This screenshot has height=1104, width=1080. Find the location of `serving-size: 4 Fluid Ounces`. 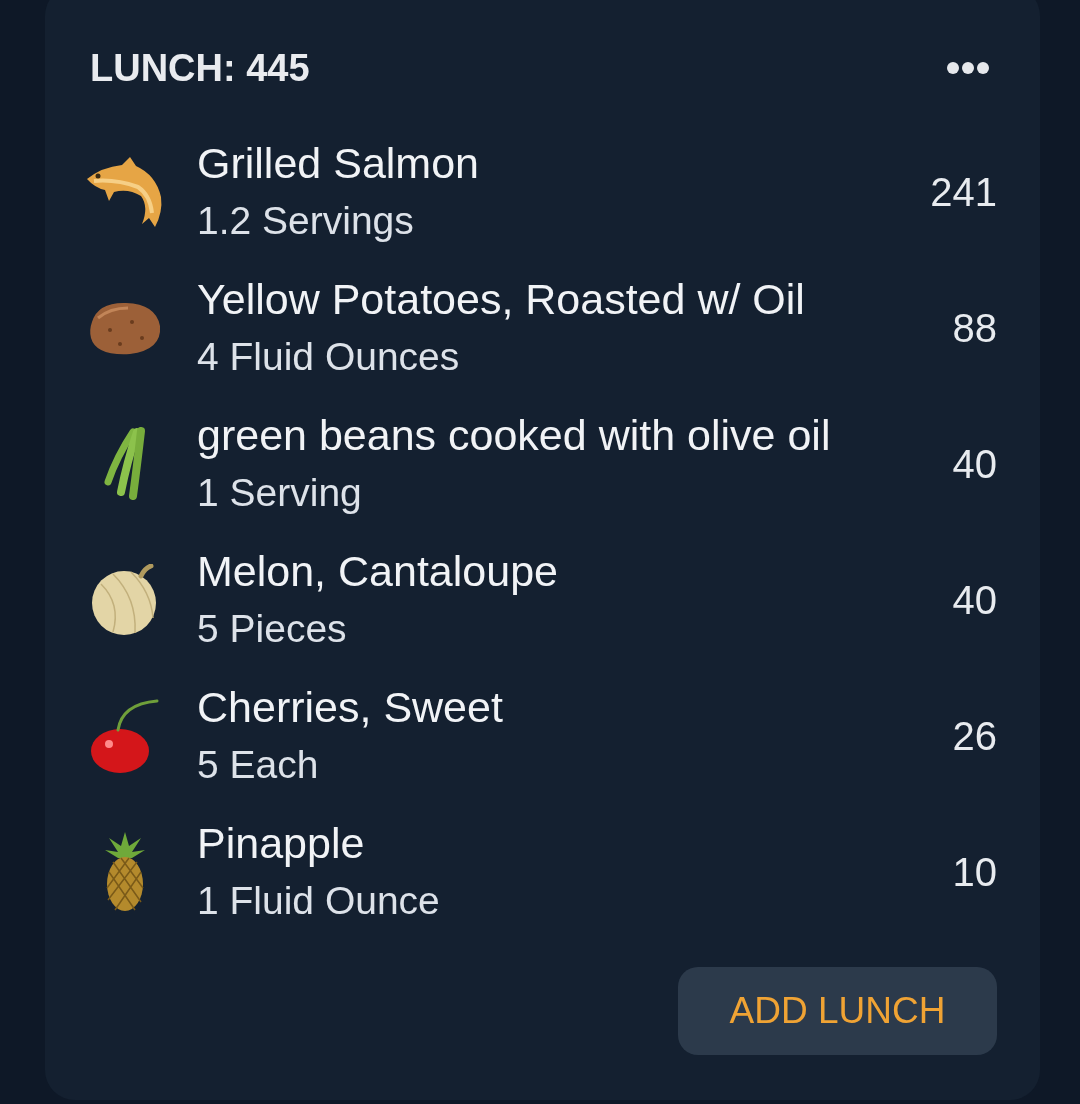

serving-size: 4 Fluid Ounces is located at coordinates (328, 357).